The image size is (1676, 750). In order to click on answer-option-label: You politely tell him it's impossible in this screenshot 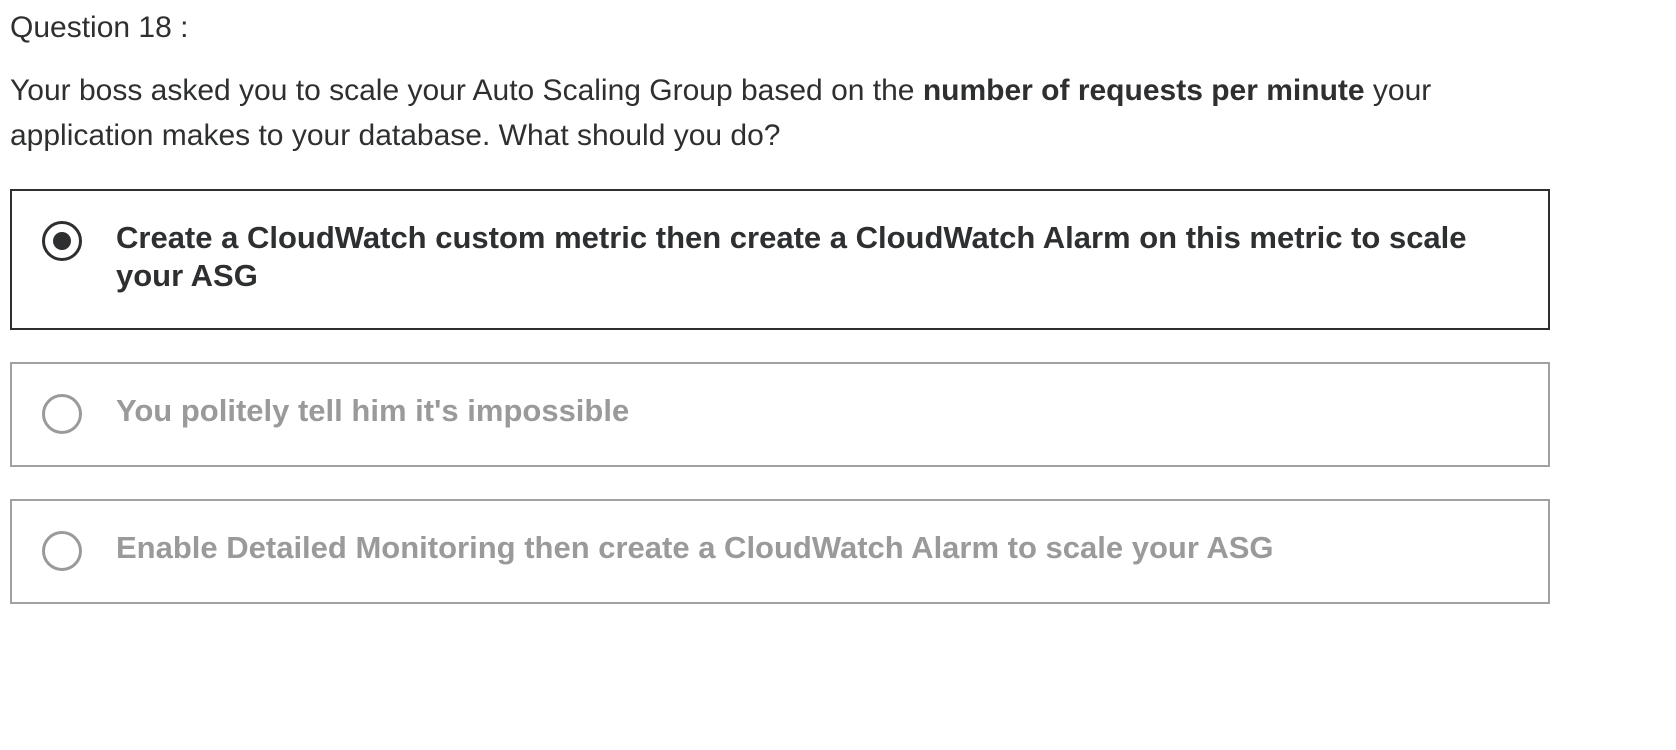, I will do `click(373, 410)`.